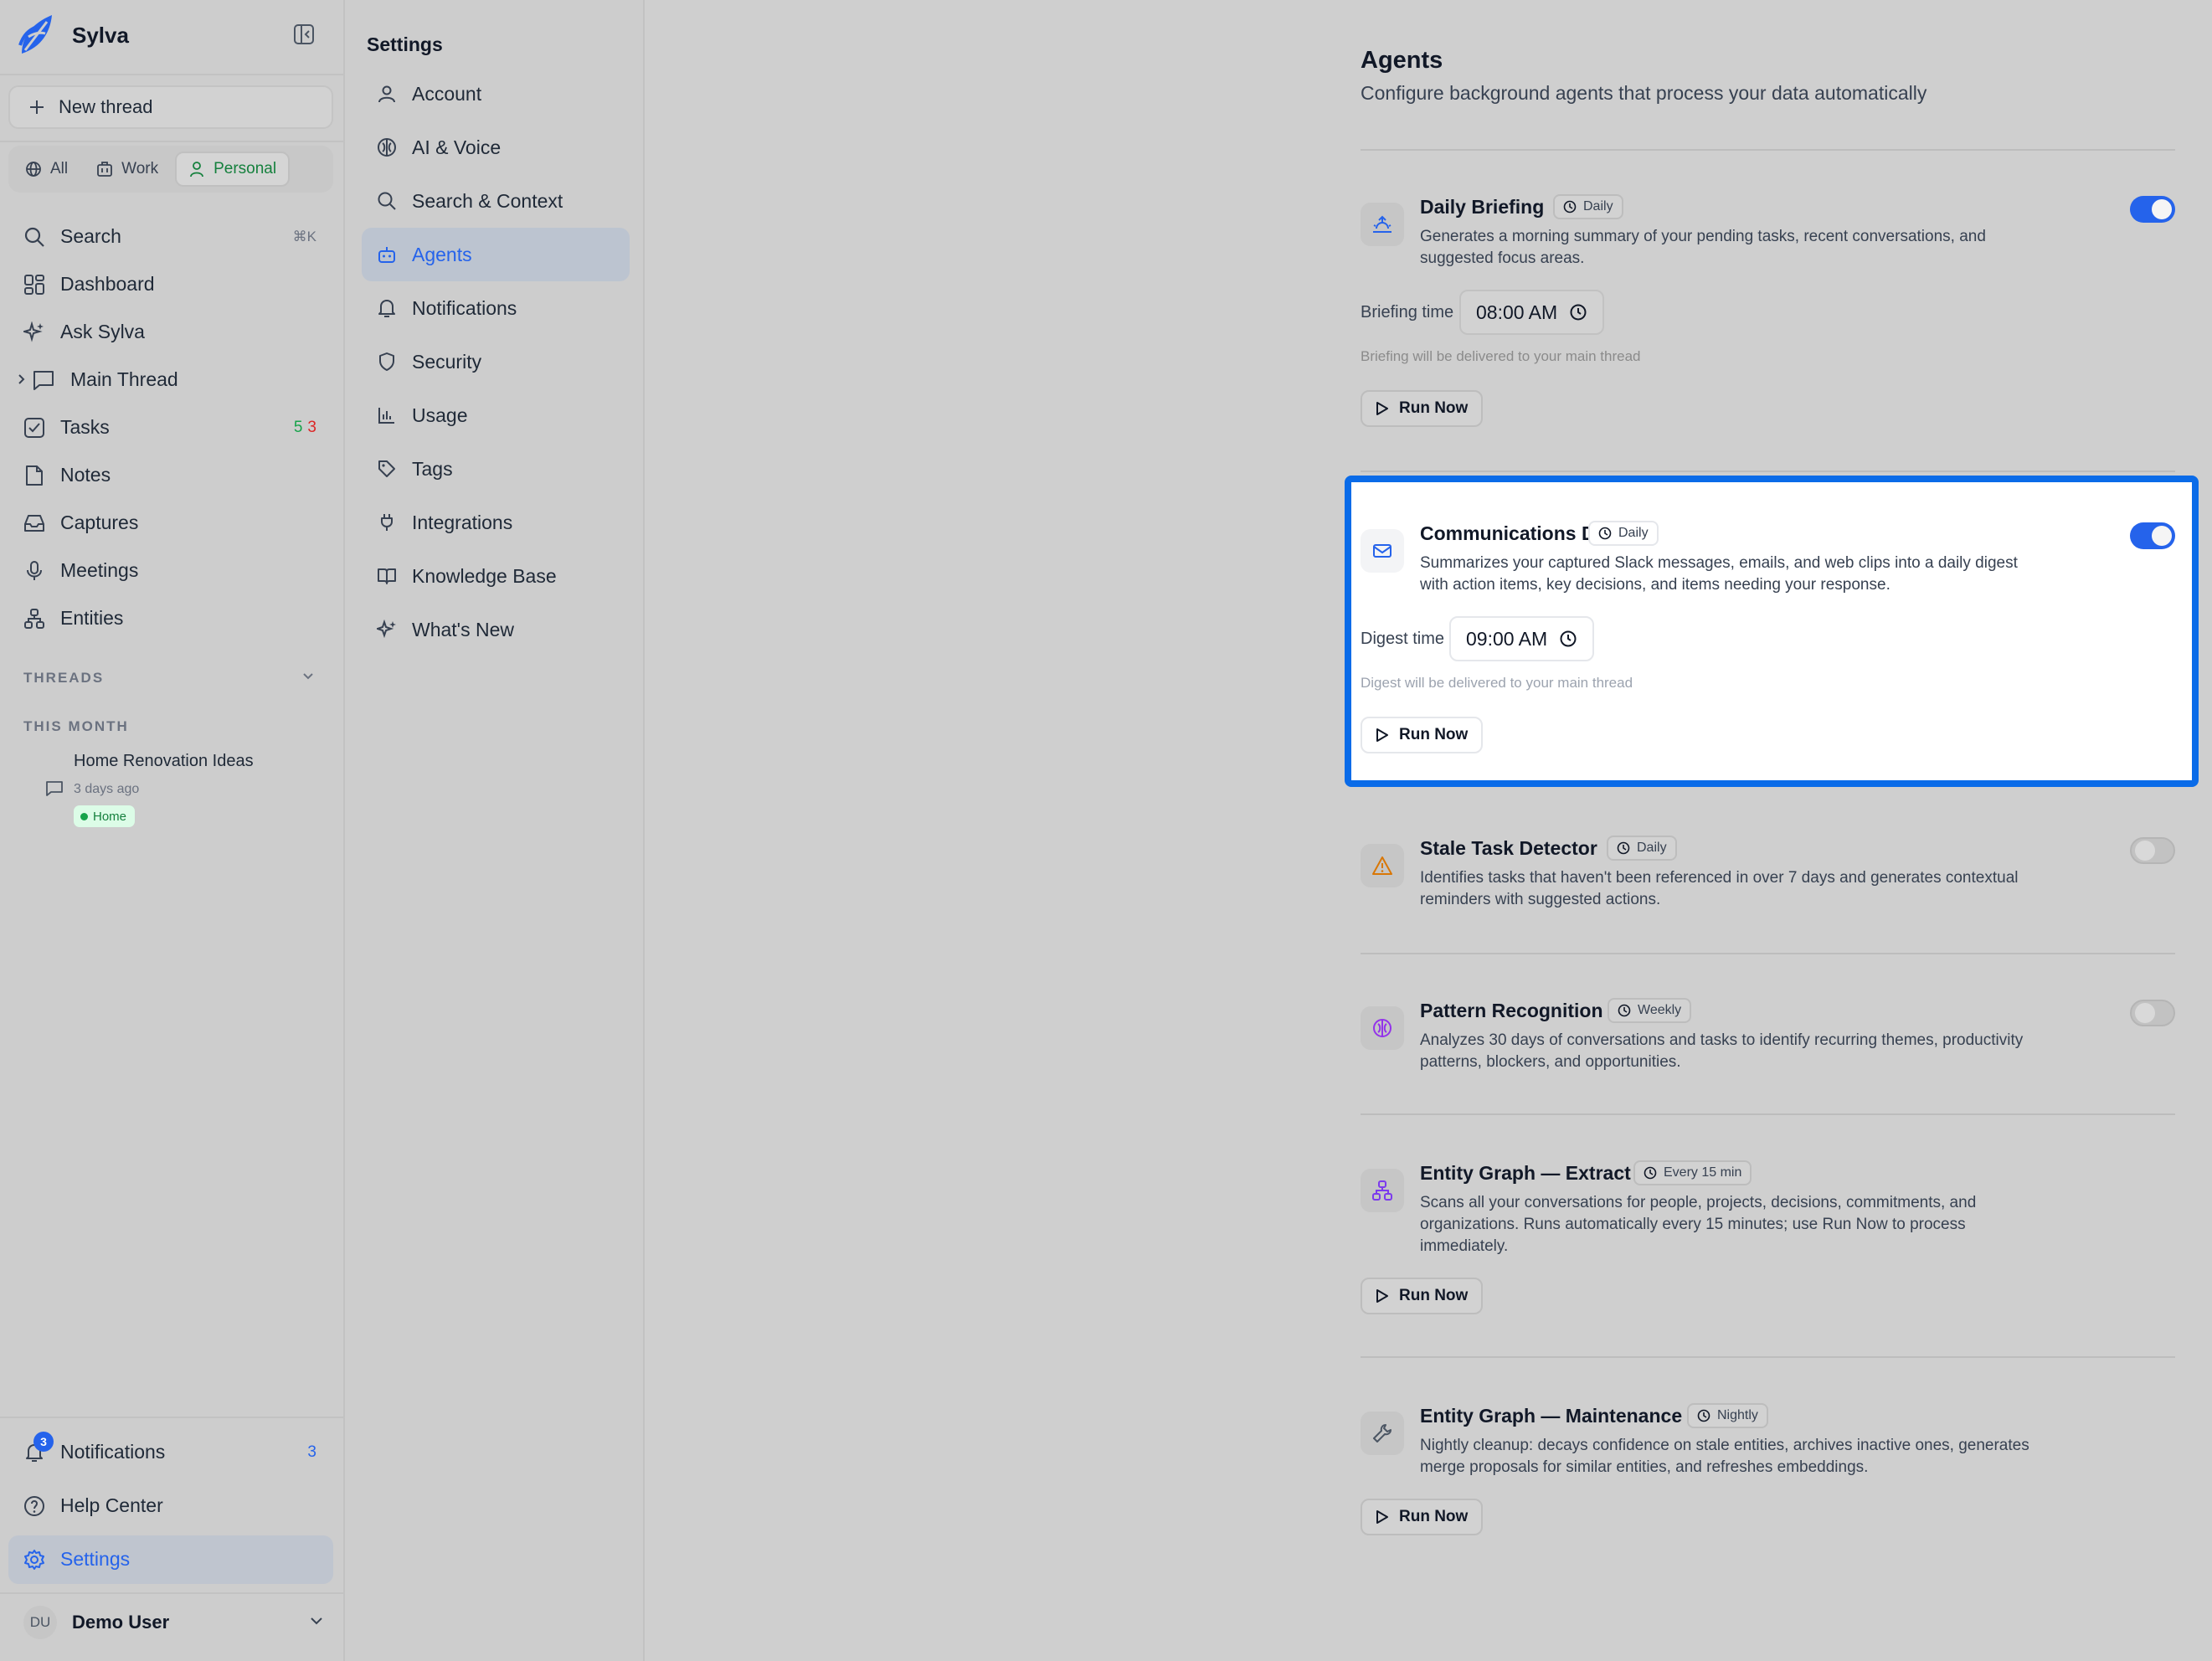  Describe the element at coordinates (463, 629) in the screenshot. I see `settings-item-label: What's New` at that location.